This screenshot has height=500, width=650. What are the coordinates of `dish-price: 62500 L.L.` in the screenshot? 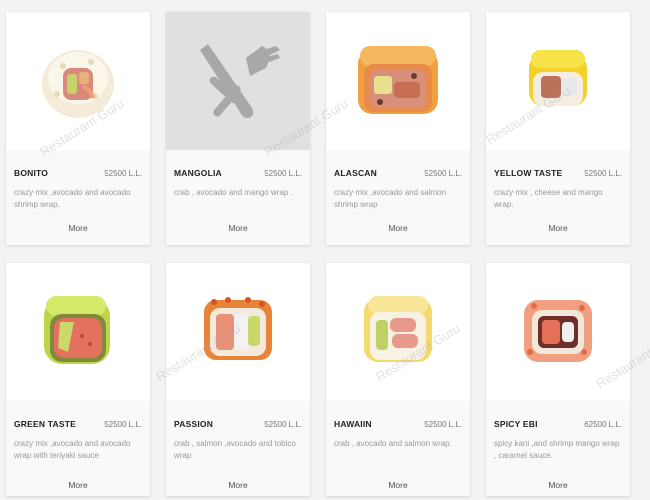 It's located at (603, 424).